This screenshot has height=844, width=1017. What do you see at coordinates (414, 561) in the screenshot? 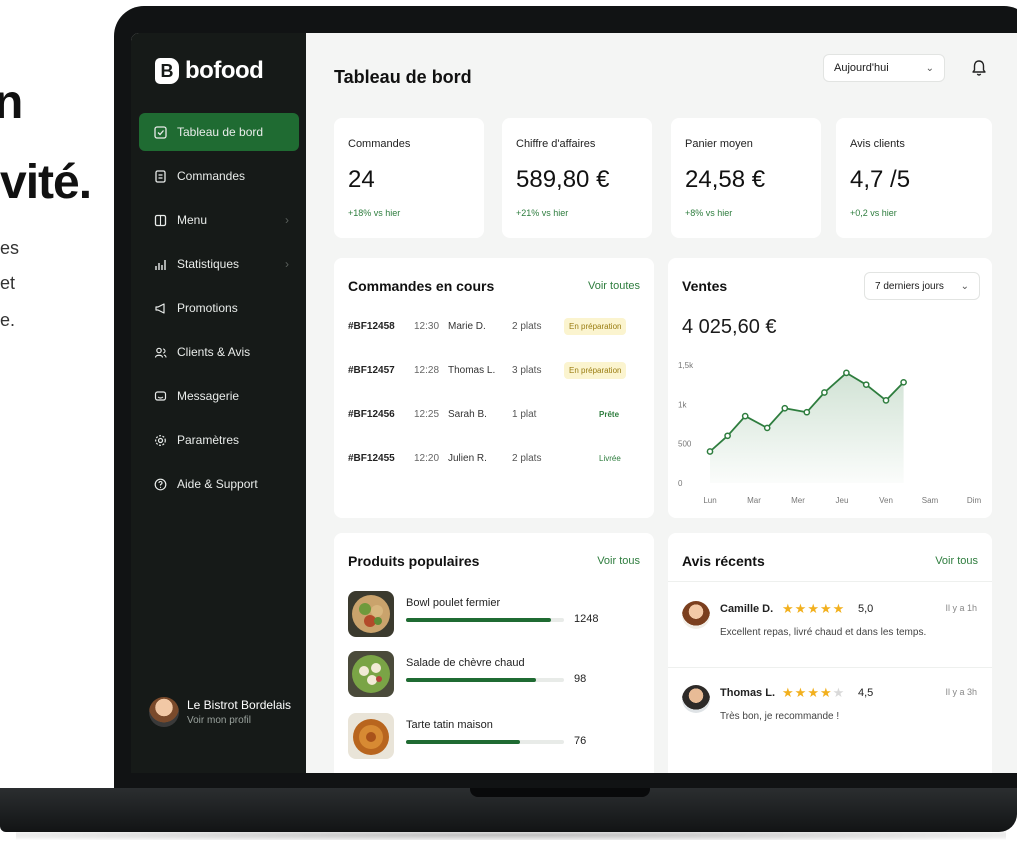
I see `products-title: Produits populaires` at bounding box center [414, 561].